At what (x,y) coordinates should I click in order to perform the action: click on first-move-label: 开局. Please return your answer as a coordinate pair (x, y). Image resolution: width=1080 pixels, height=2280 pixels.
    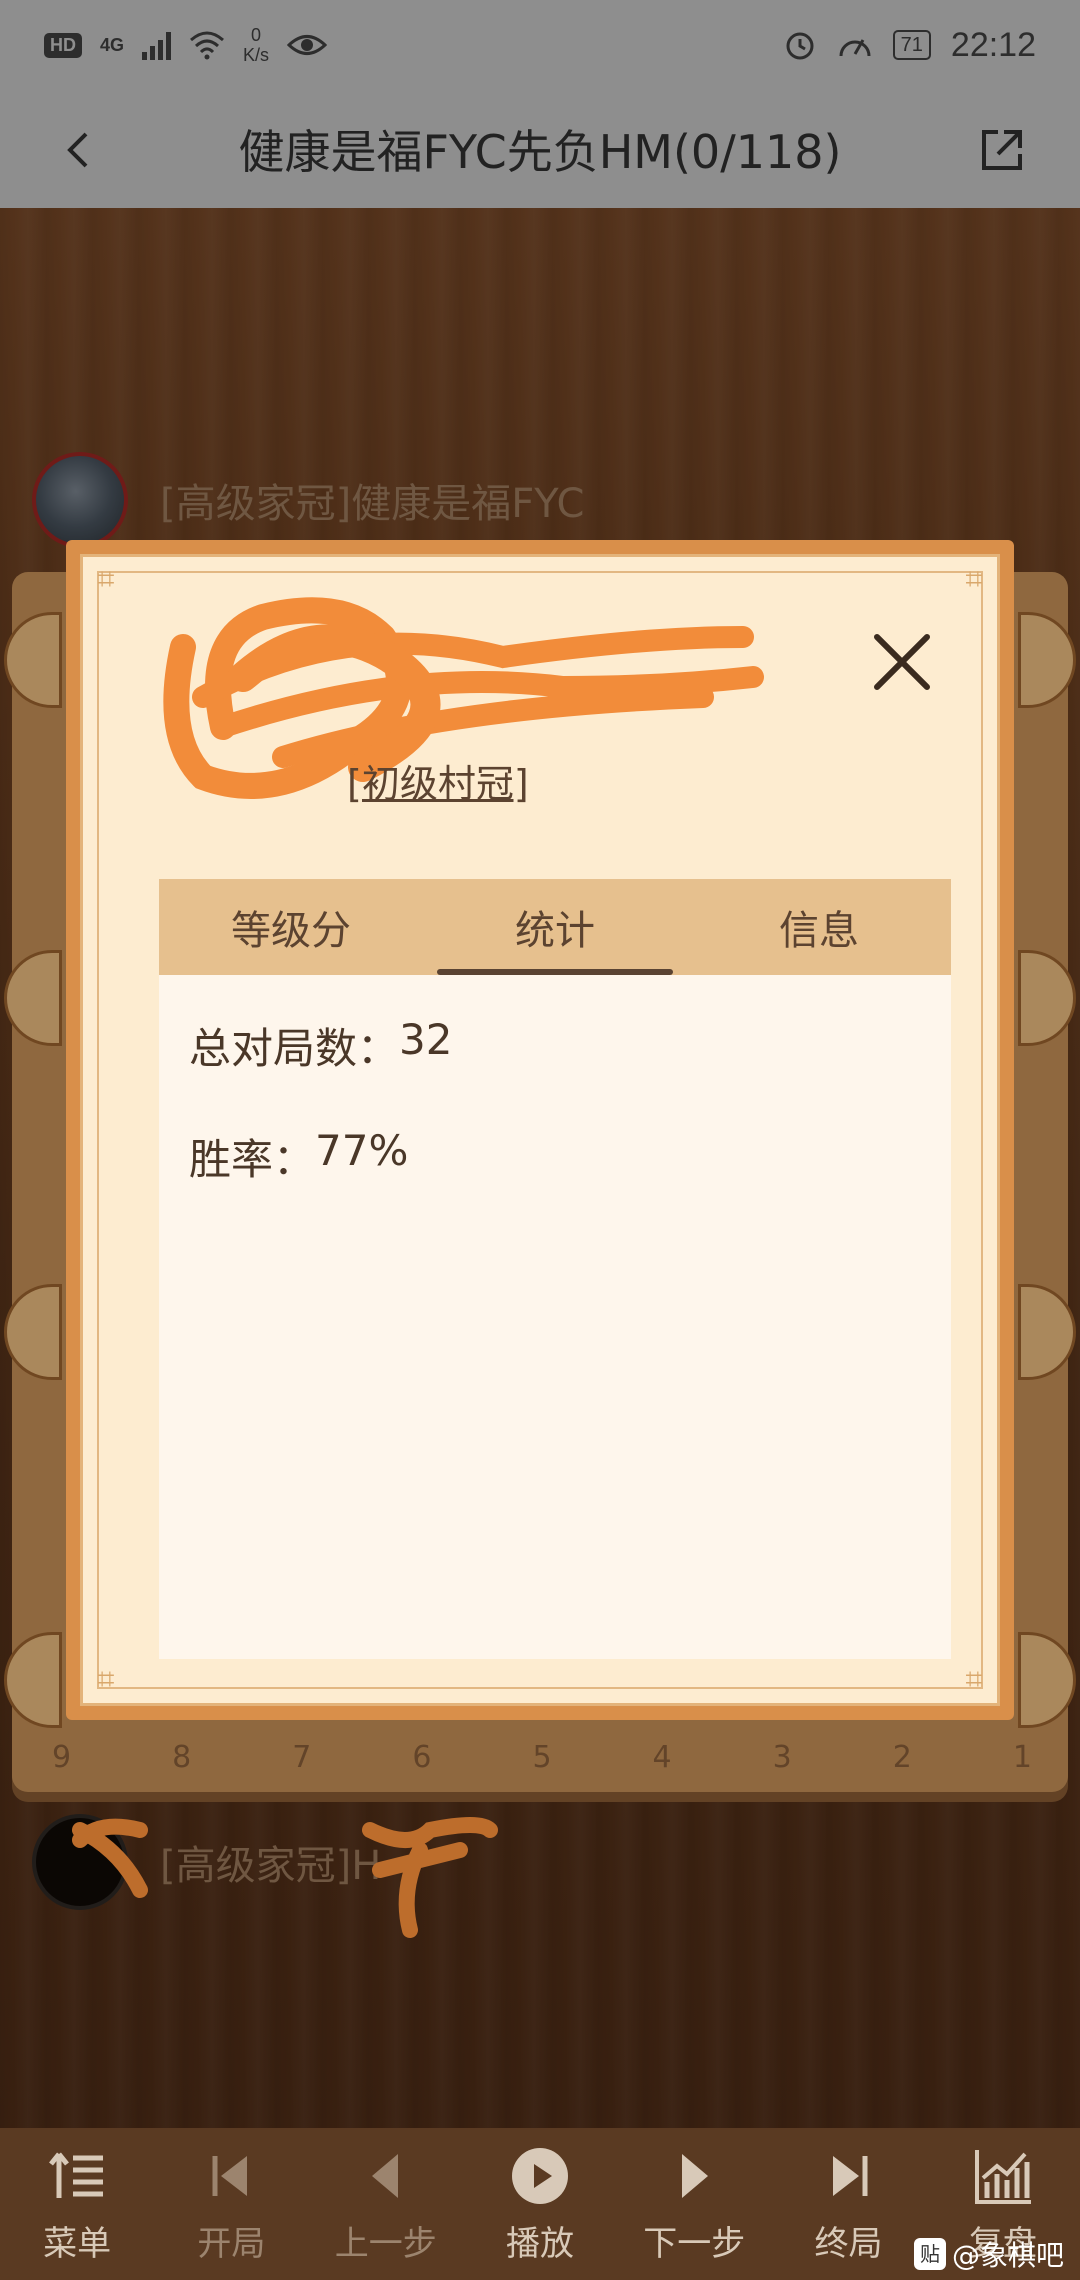
    Looking at the image, I should click on (231, 2243).